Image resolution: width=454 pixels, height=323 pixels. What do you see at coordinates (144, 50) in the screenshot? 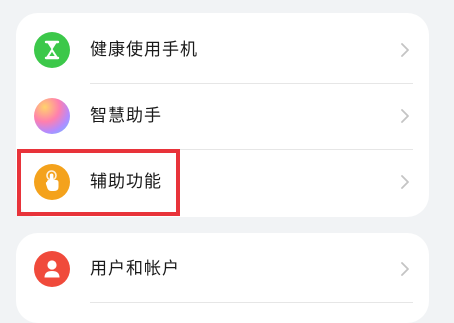
I see `settings-item-label: 健康使用手机` at bounding box center [144, 50].